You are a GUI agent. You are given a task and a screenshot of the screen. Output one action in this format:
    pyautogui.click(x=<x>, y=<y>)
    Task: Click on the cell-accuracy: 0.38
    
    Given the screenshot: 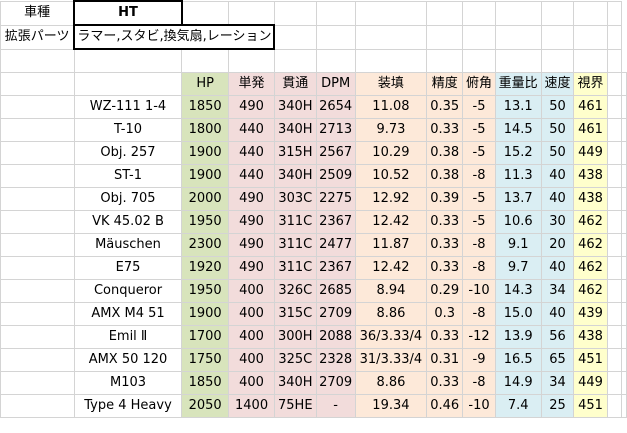 What is the action you would take?
    pyautogui.click(x=445, y=153)
    